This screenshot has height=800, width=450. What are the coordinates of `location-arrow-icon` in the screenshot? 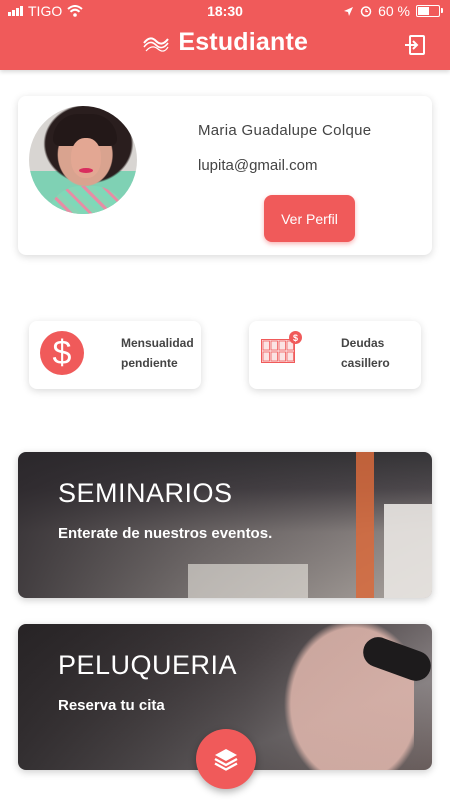 It's located at (349, 11).